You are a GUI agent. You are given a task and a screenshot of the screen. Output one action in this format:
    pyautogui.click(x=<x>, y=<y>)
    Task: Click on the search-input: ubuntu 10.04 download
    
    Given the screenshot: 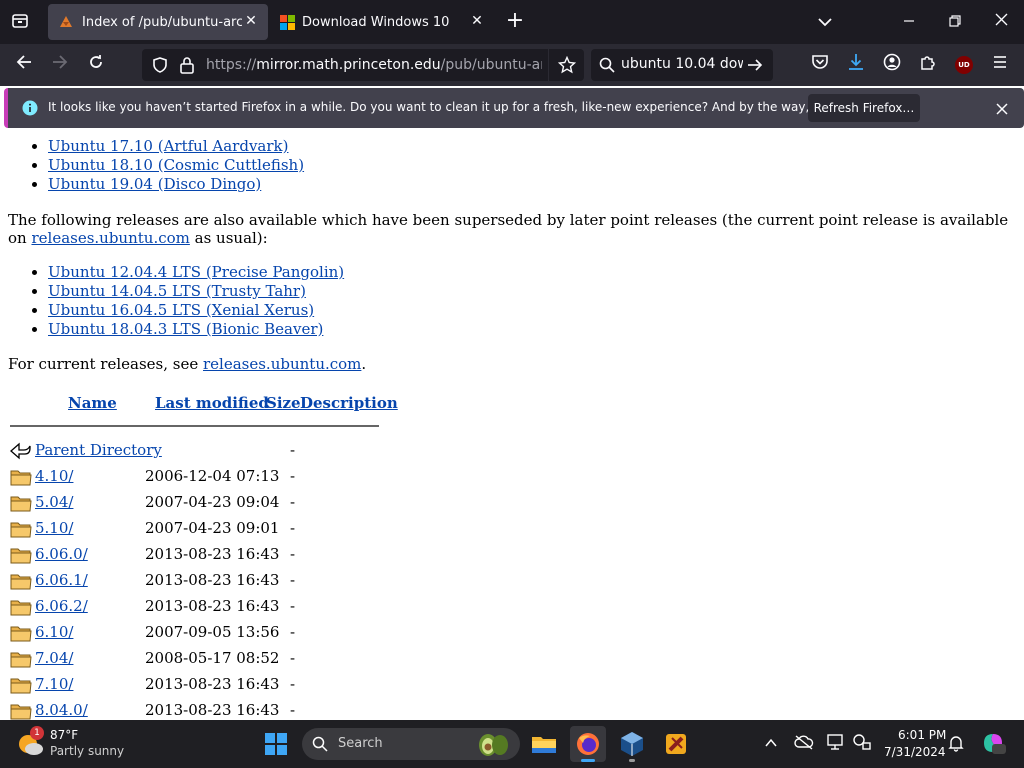 What is the action you would take?
    pyautogui.click(x=682, y=64)
    